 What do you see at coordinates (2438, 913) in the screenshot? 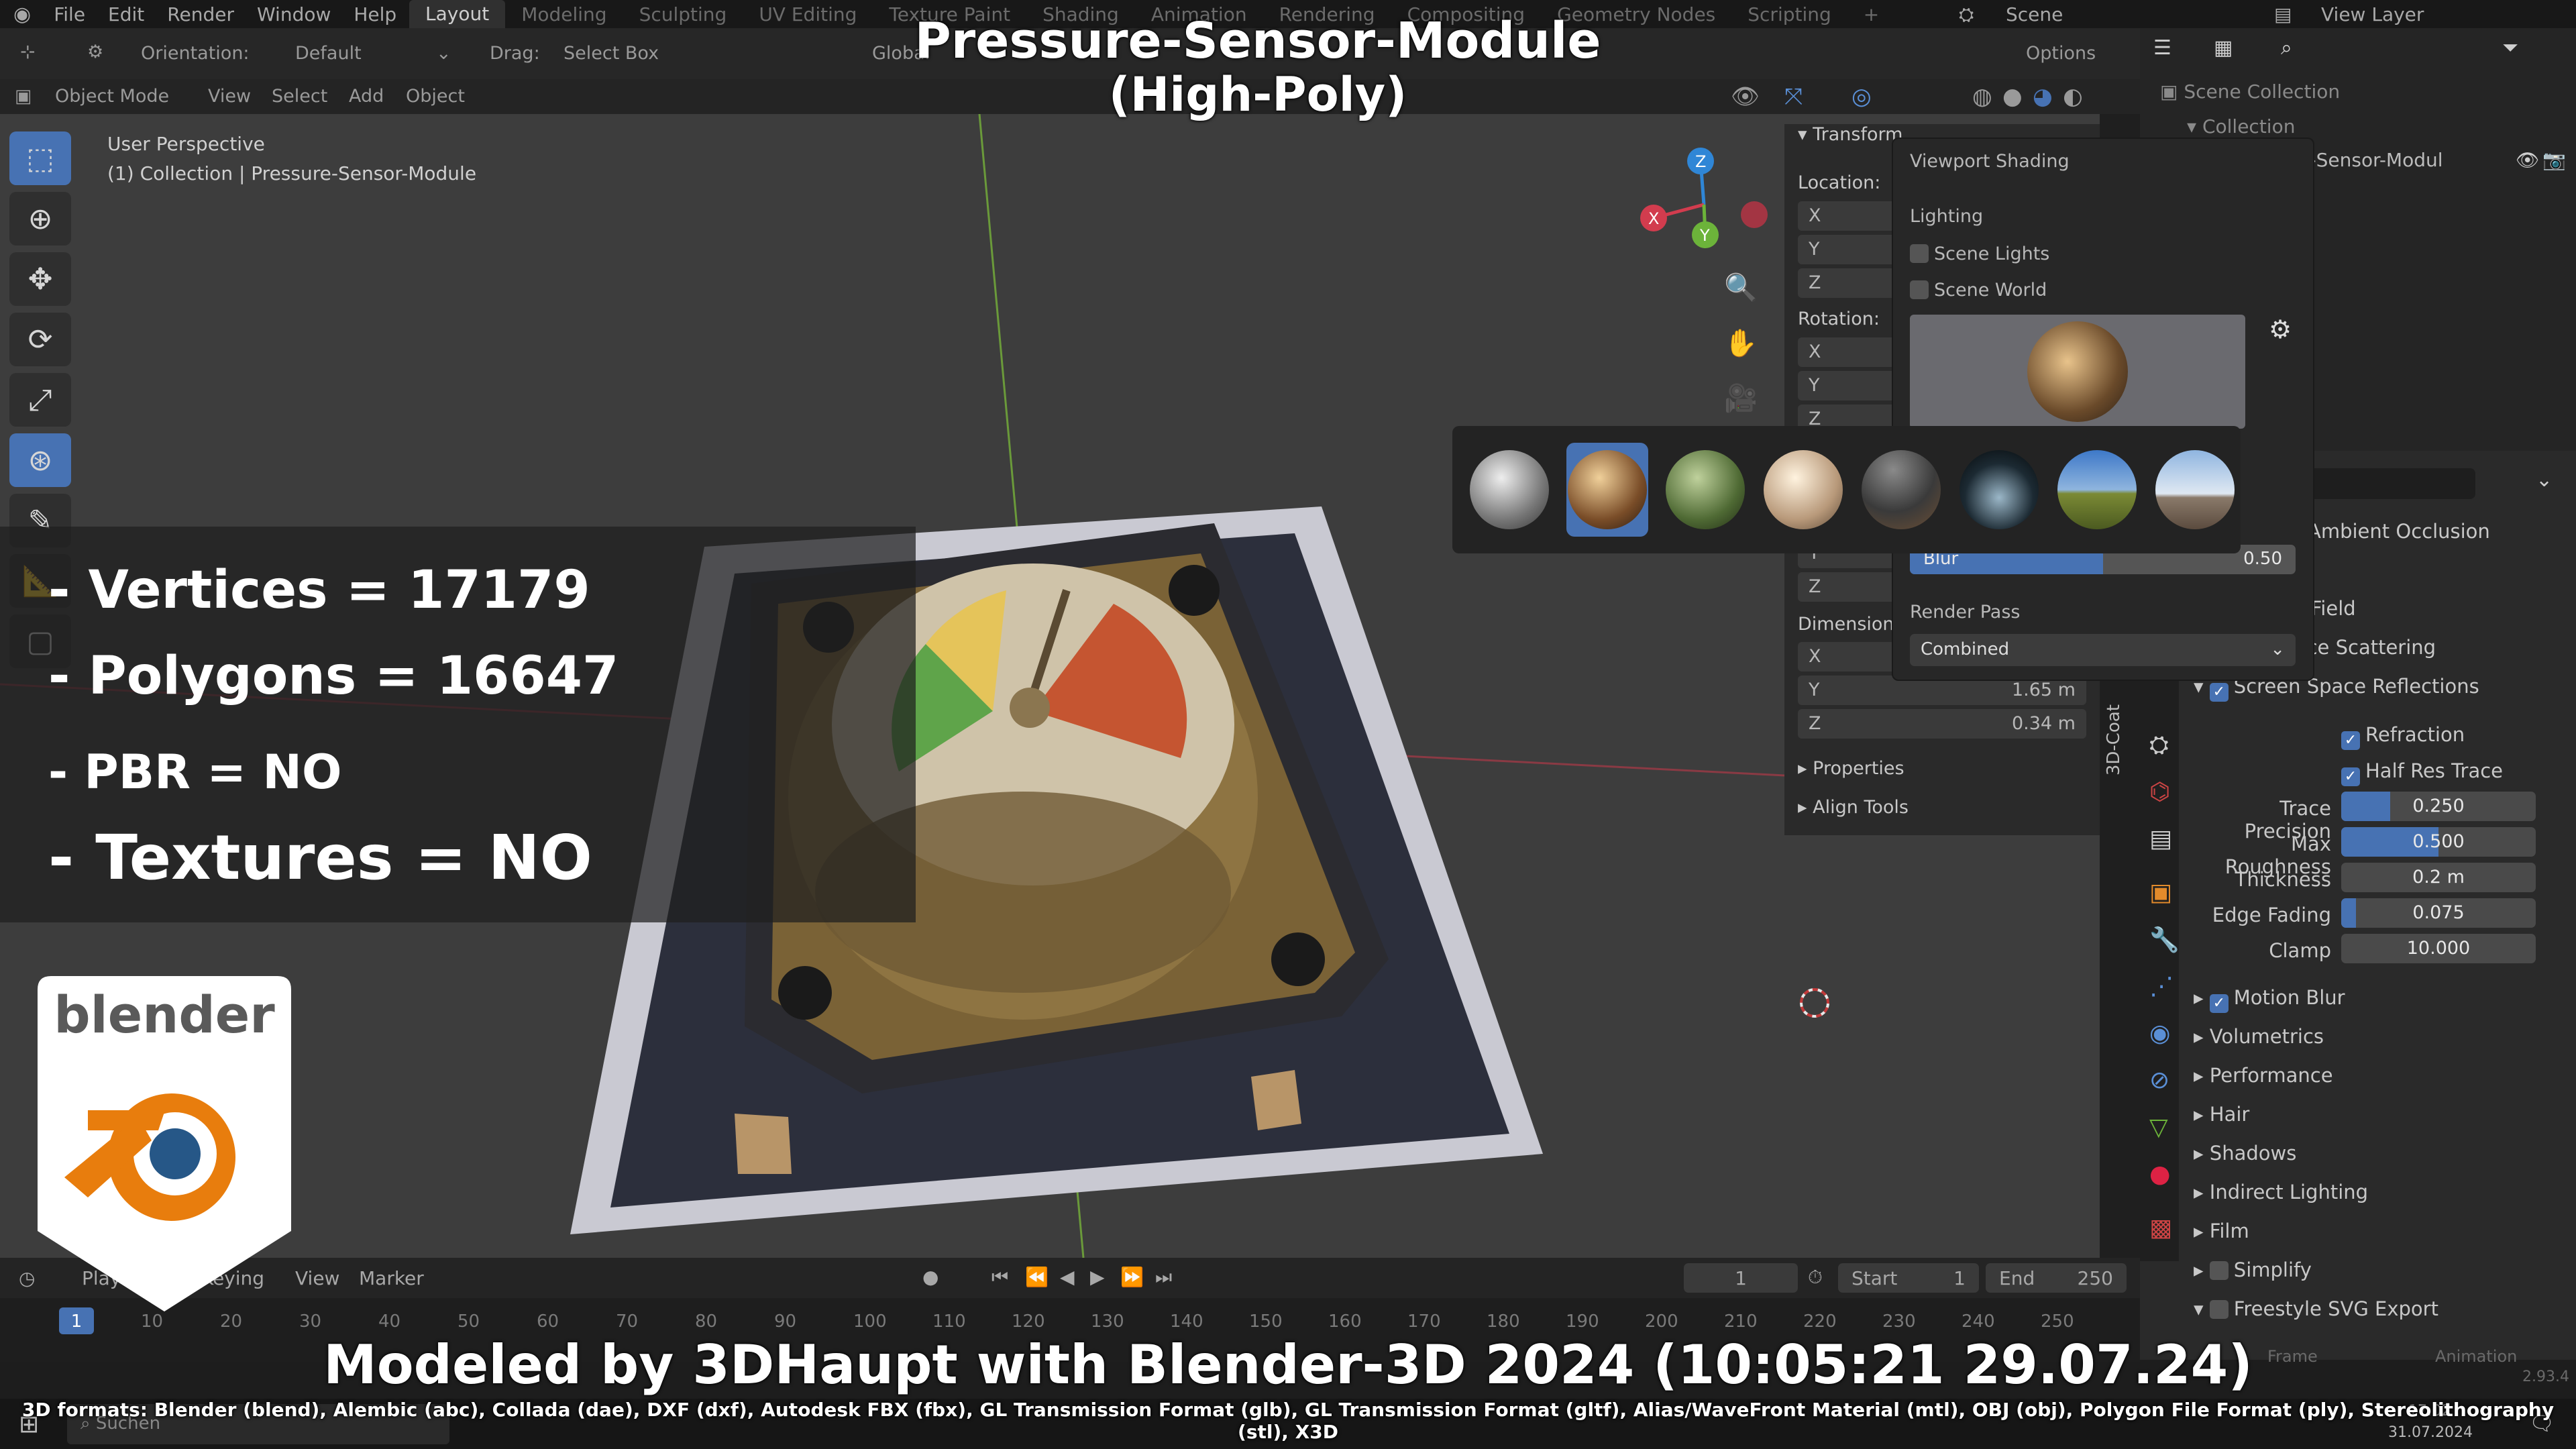
I see `edge-fading-slider: 0.075` at bounding box center [2438, 913].